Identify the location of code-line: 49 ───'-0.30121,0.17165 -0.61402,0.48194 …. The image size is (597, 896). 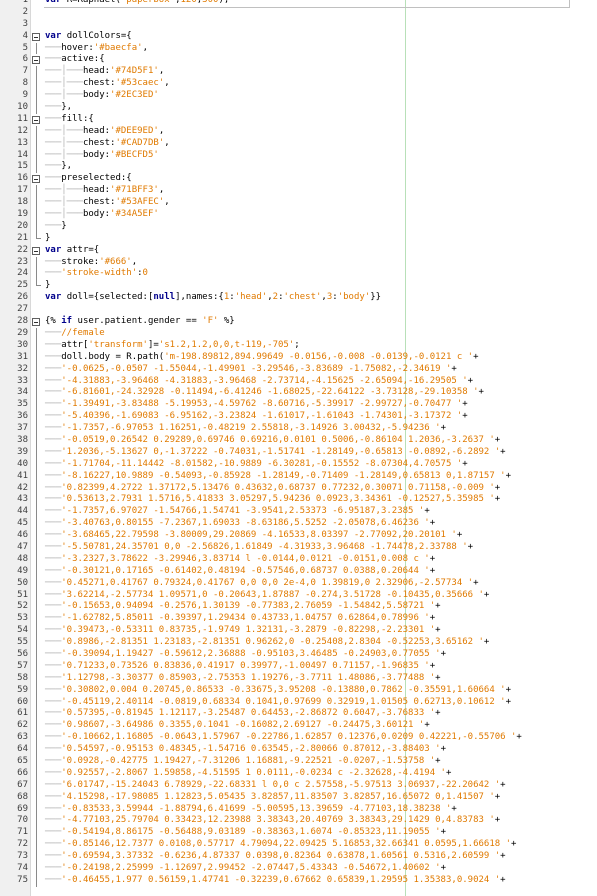
(298, 571).